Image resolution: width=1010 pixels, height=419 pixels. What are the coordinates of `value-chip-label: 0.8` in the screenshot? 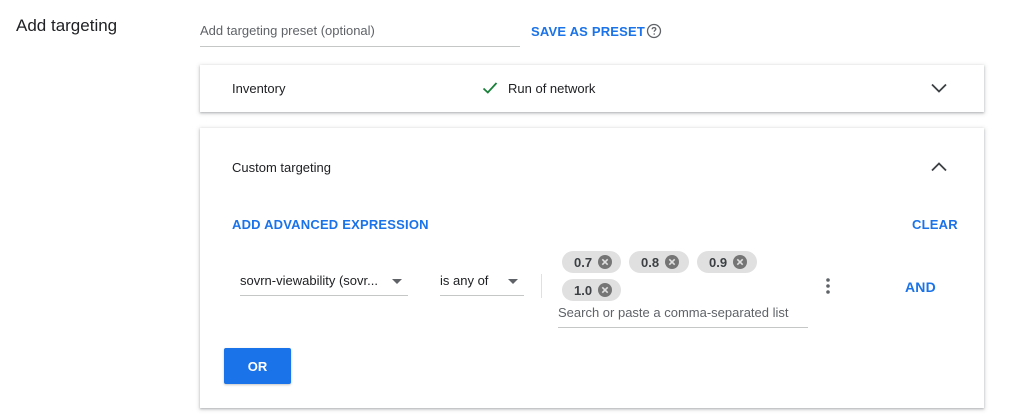 It's located at (650, 262).